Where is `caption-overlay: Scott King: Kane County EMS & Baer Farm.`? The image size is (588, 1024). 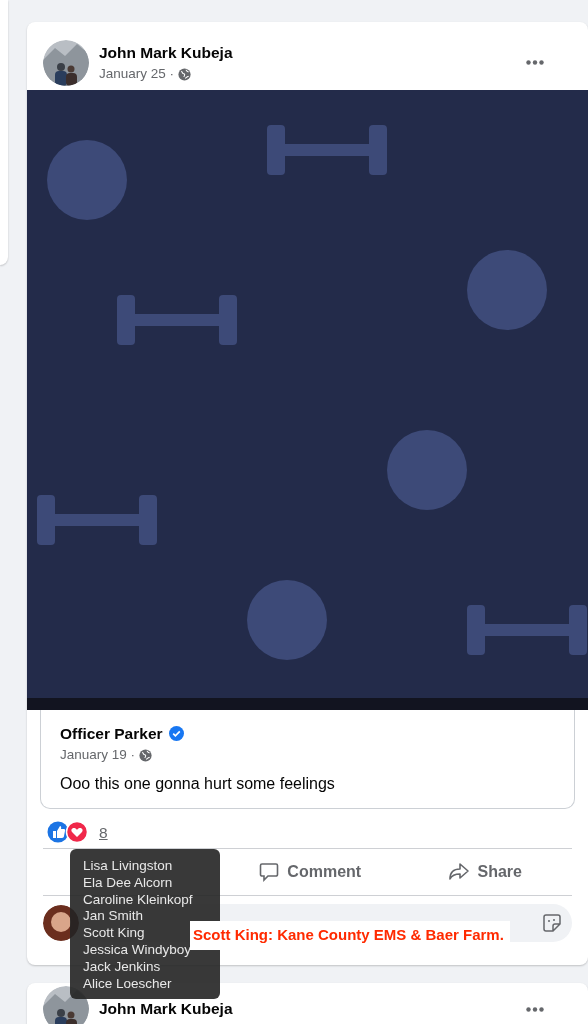
caption-overlay: Scott King: Kane County EMS & Baer Farm. is located at coordinates (350, 935).